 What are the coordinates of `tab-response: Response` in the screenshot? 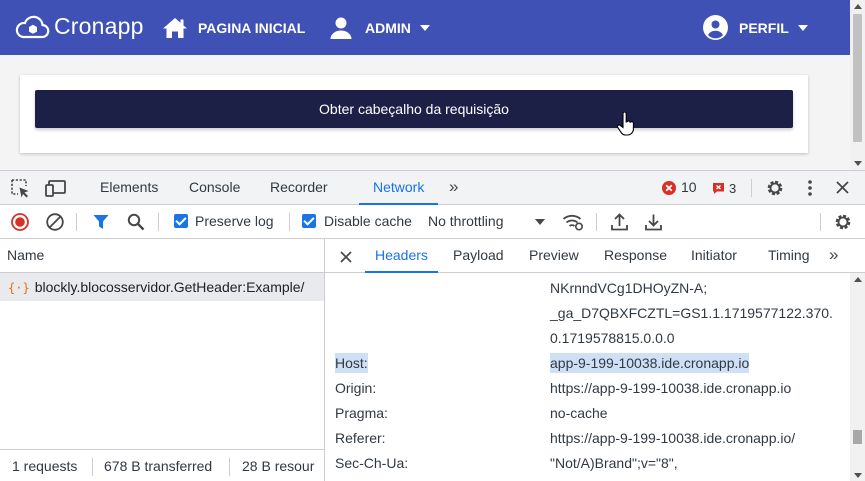 It's located at (635, 255).